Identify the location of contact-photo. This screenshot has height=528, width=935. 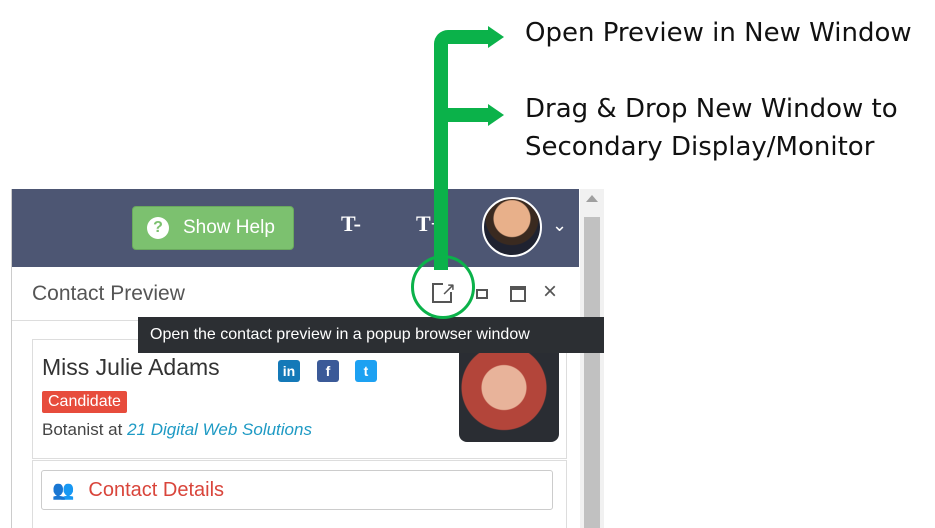
(509, 392).